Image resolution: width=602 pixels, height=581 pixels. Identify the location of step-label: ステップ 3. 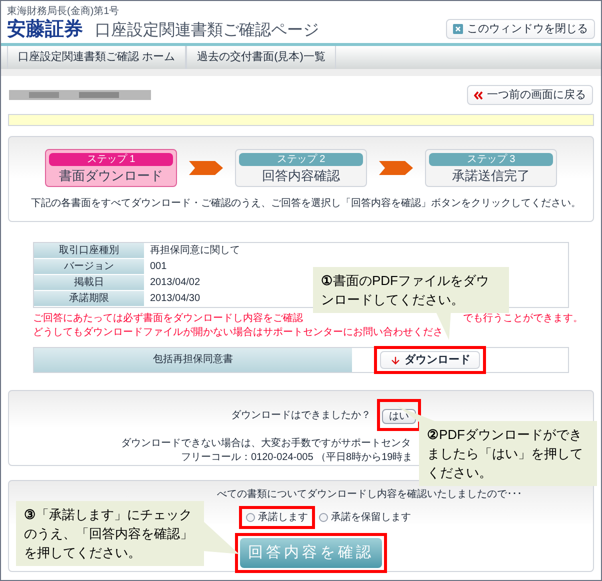
(491, 159).